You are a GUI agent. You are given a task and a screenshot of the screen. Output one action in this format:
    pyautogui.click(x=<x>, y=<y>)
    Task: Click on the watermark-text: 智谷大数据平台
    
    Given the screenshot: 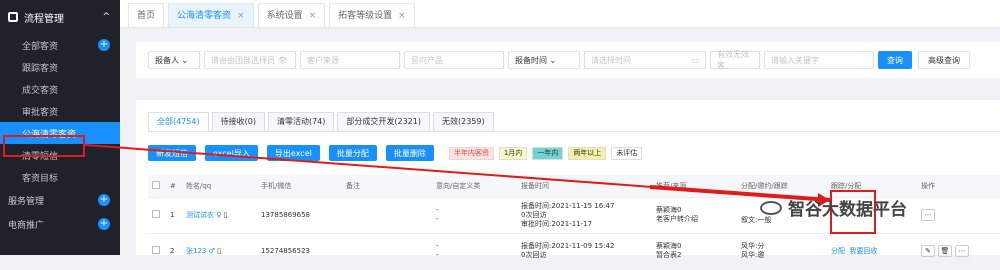 What is the action you would take?
    pyautogui.click(x=847, y=210)
    